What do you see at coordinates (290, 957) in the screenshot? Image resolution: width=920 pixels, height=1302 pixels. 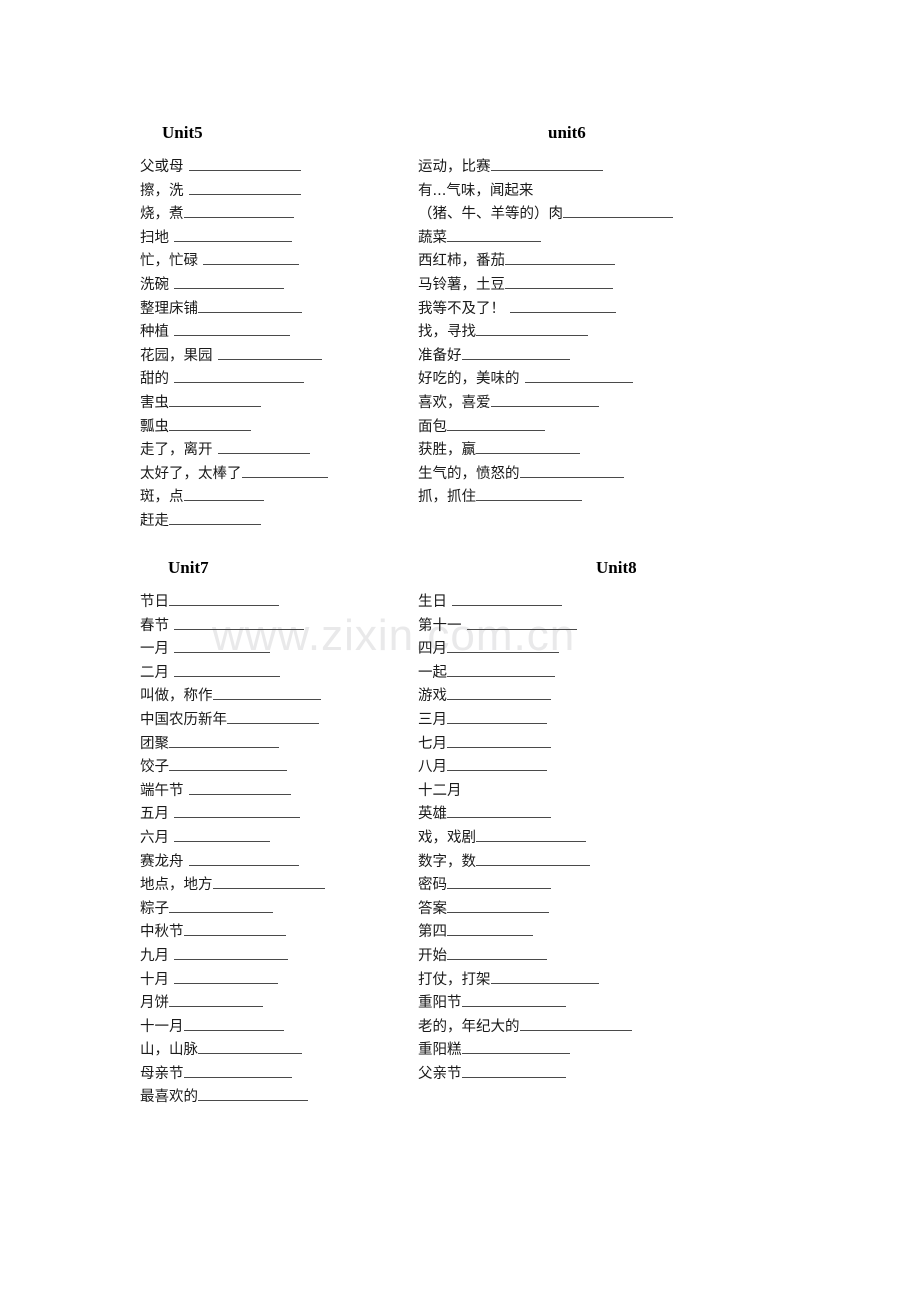 I see `vocab-entry: 九月` at bounding box center [290, 957].